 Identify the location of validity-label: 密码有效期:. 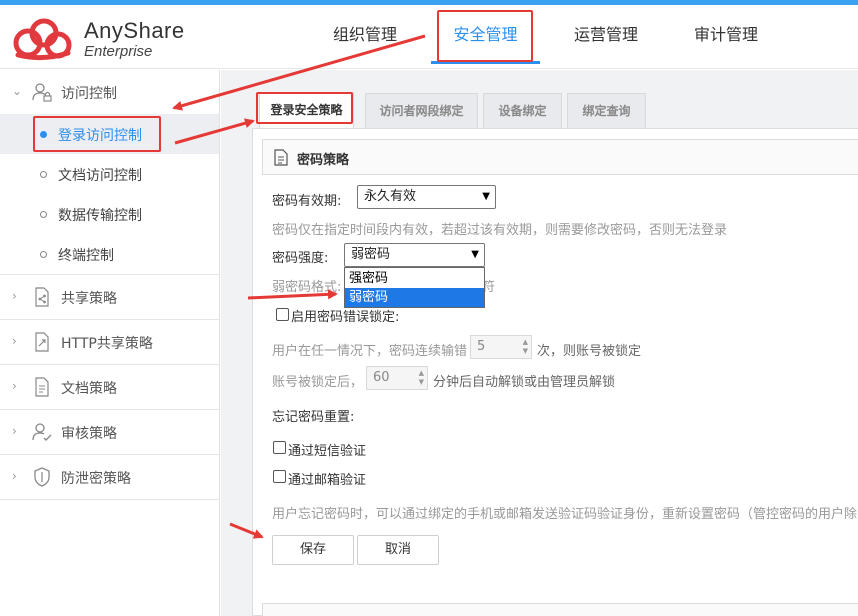
(307, 201).